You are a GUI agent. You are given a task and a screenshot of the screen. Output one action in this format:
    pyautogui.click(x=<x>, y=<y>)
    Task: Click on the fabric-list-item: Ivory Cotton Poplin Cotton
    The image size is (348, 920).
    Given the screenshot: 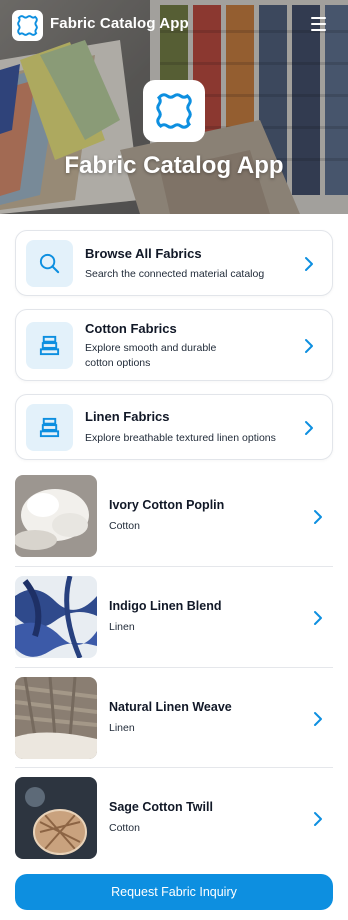 What is the action you would take?
    pyautogui.click(x=174, y=516)
    